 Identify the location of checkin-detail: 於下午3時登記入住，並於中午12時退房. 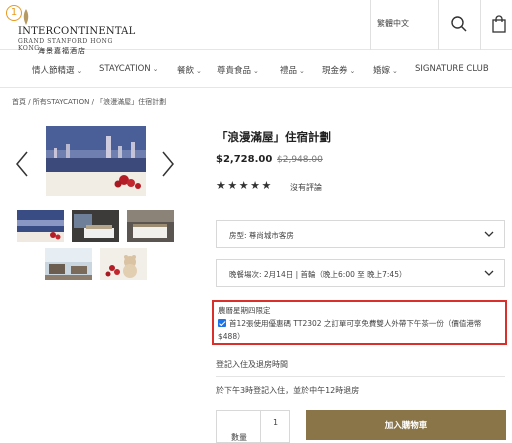
(288, 390).